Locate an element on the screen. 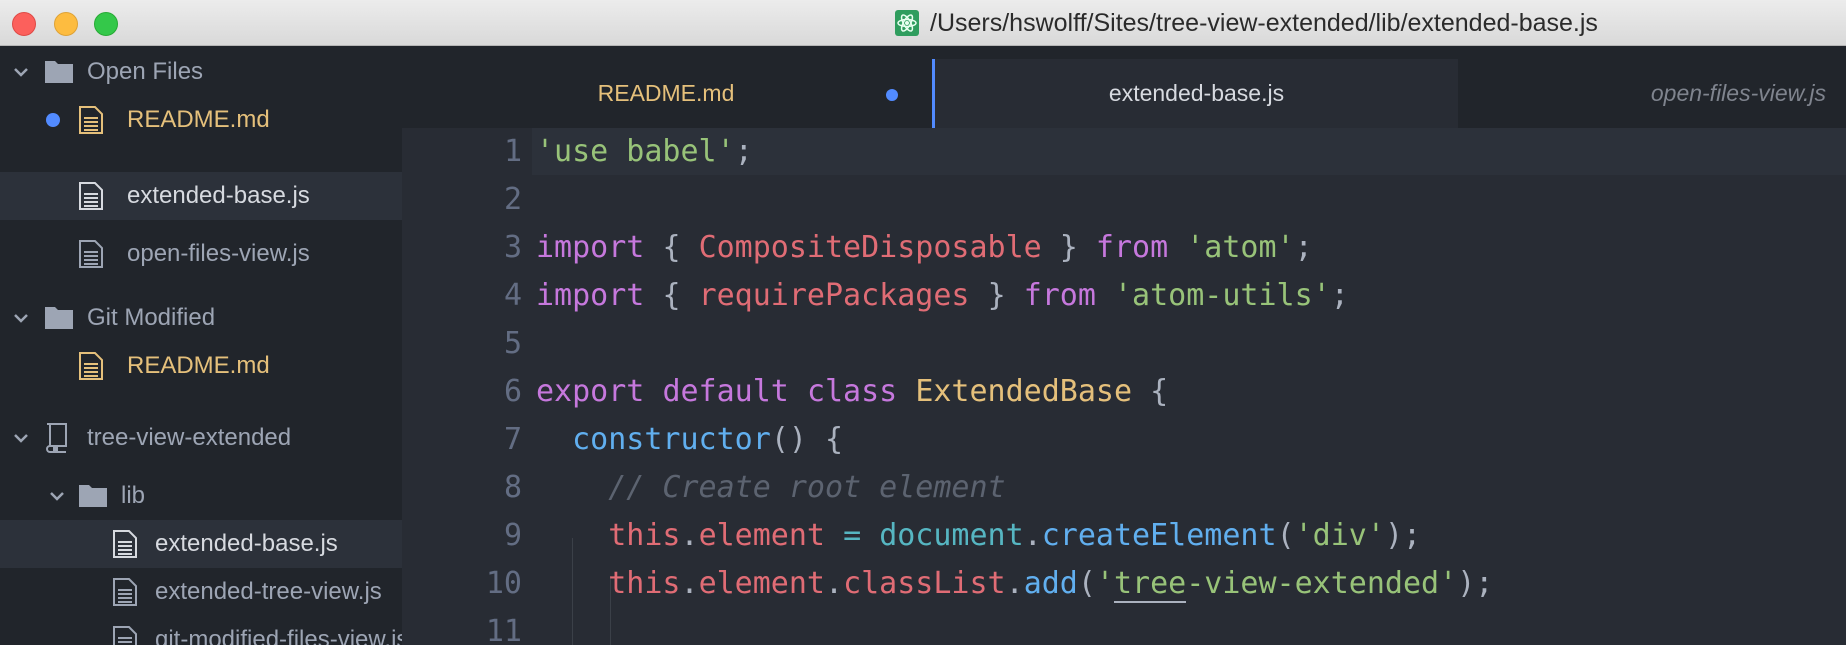 The image size is (1846, 645). section-label: tree-view-extended is located at coordinates (189, 437).